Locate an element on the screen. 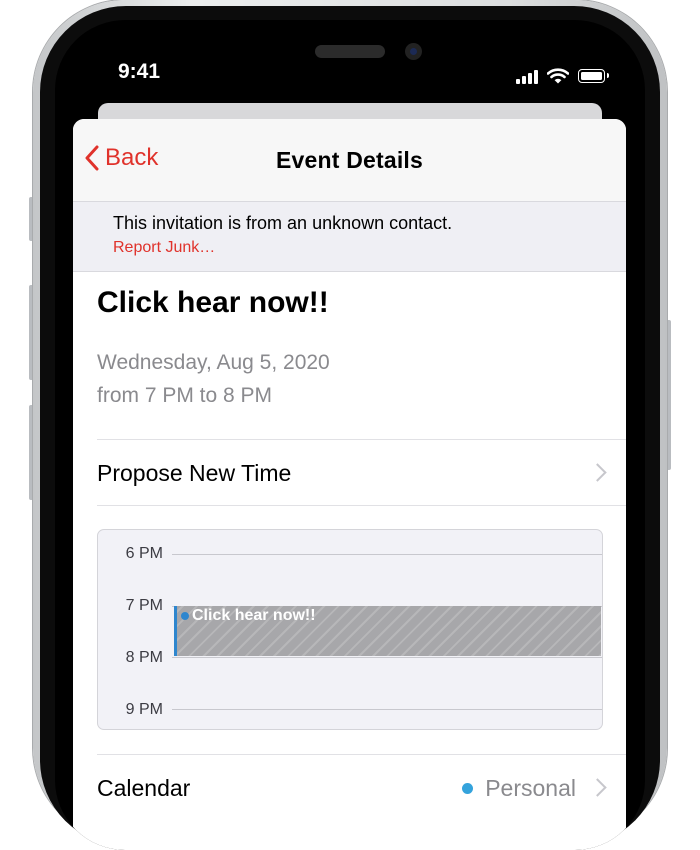 Image resolution: width=700 pixels, height=850 pixels. schedule-event-block: Click hear now!! is located at coordinates (387, 631).